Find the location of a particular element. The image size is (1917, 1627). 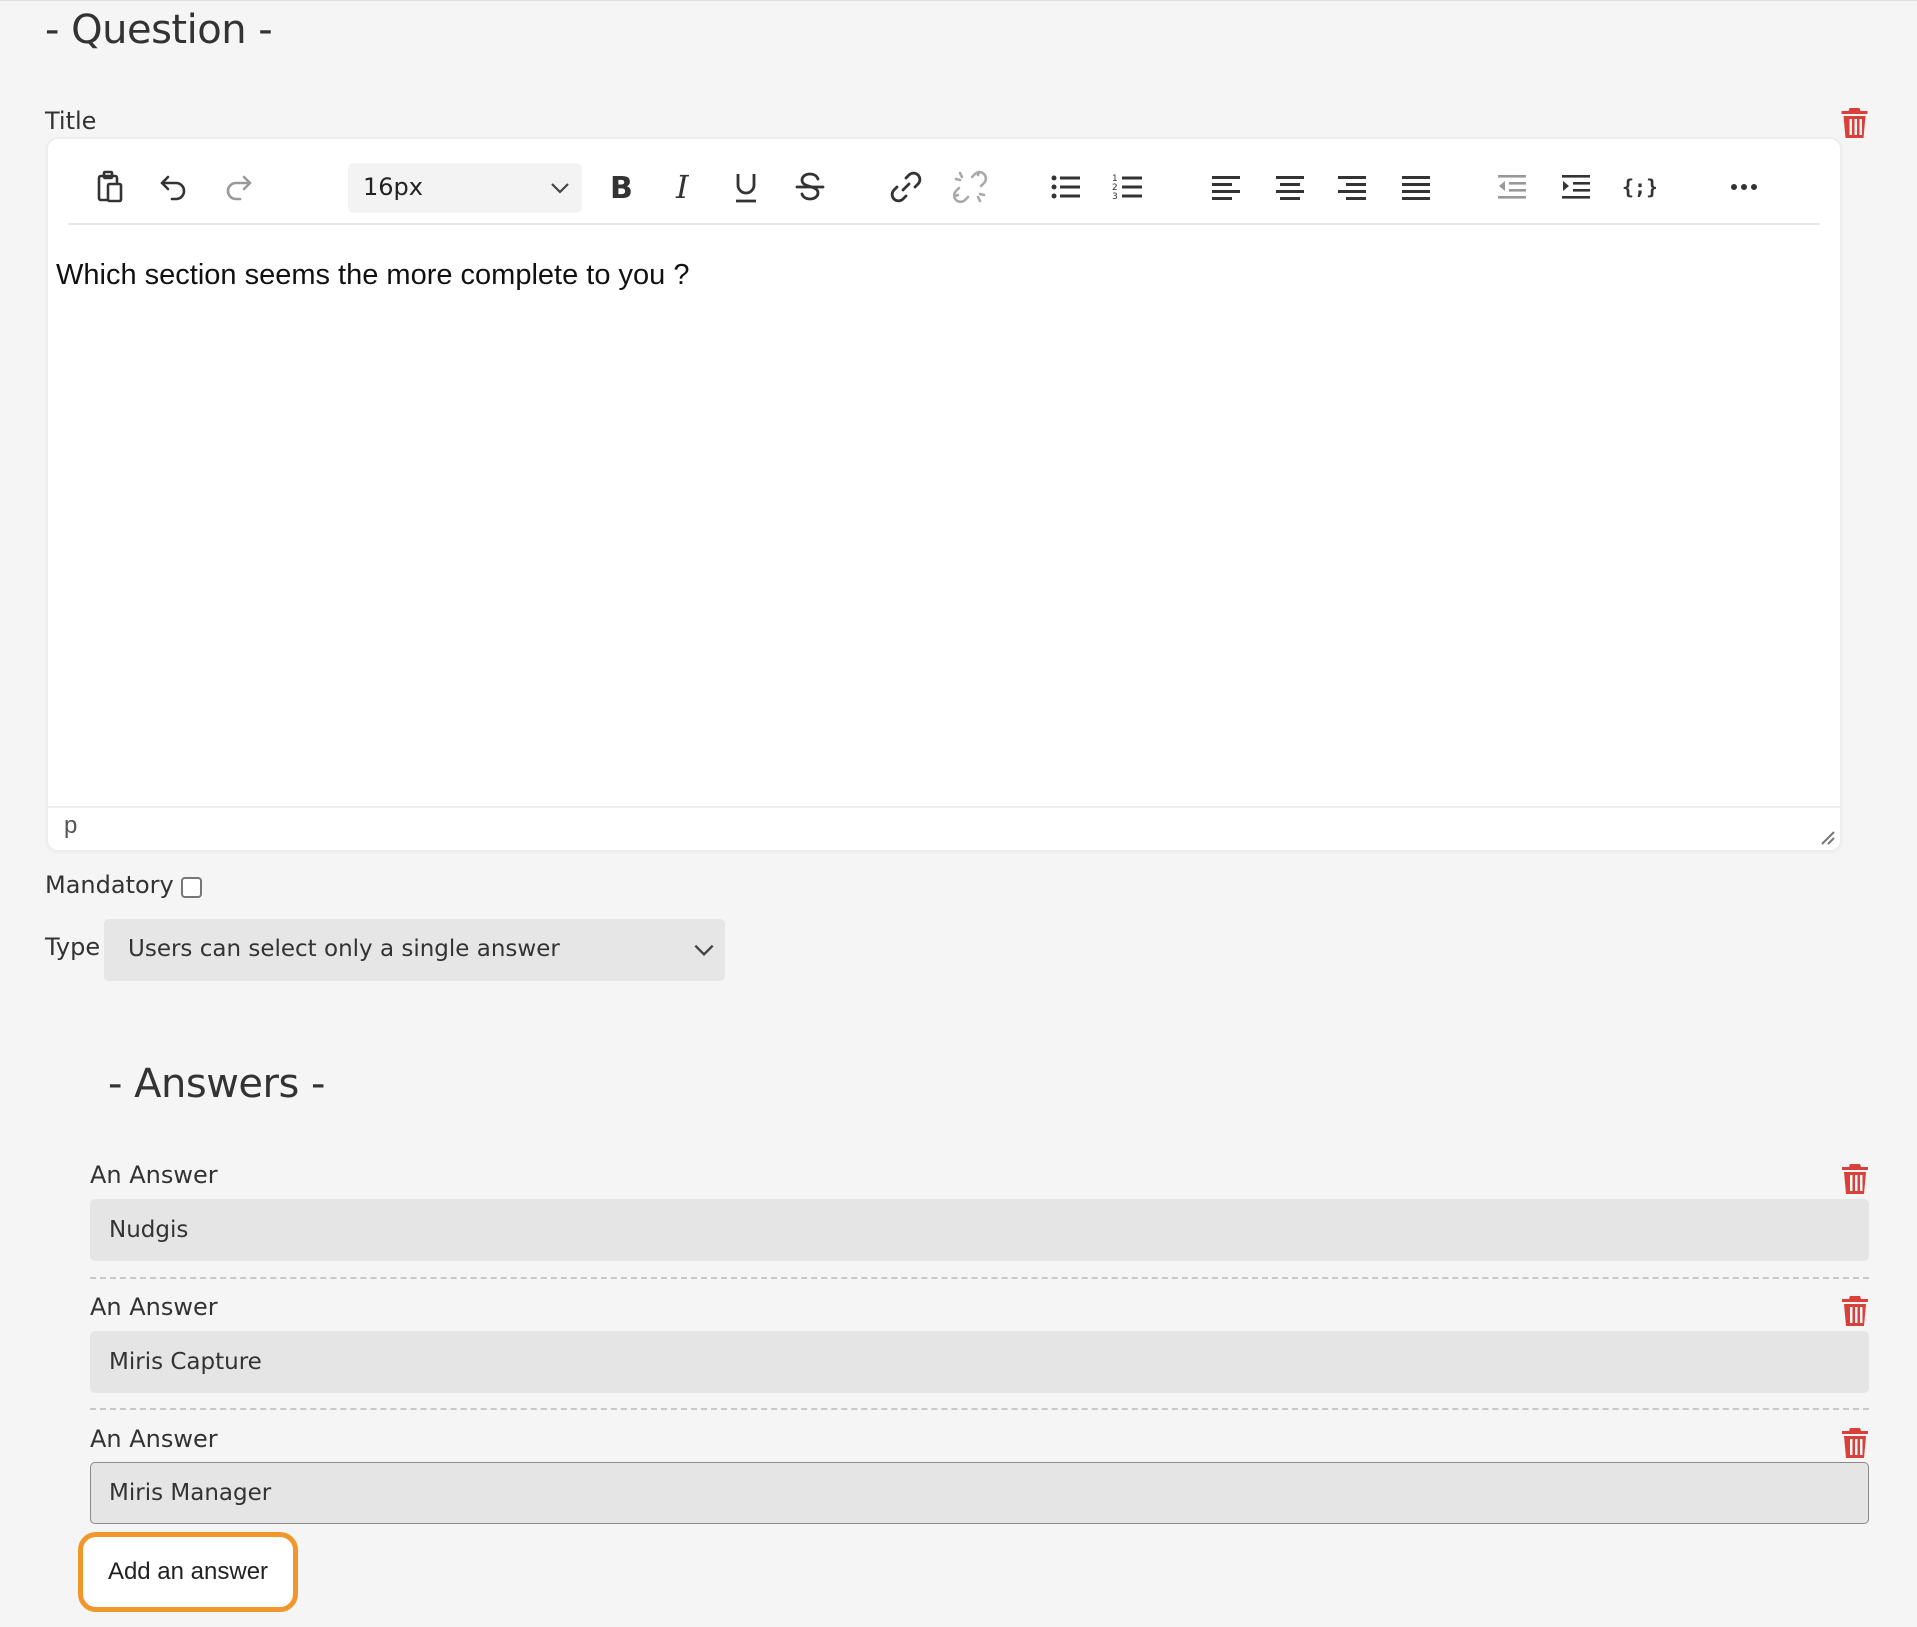

title-label: Title is located at coordinates (71, 121).